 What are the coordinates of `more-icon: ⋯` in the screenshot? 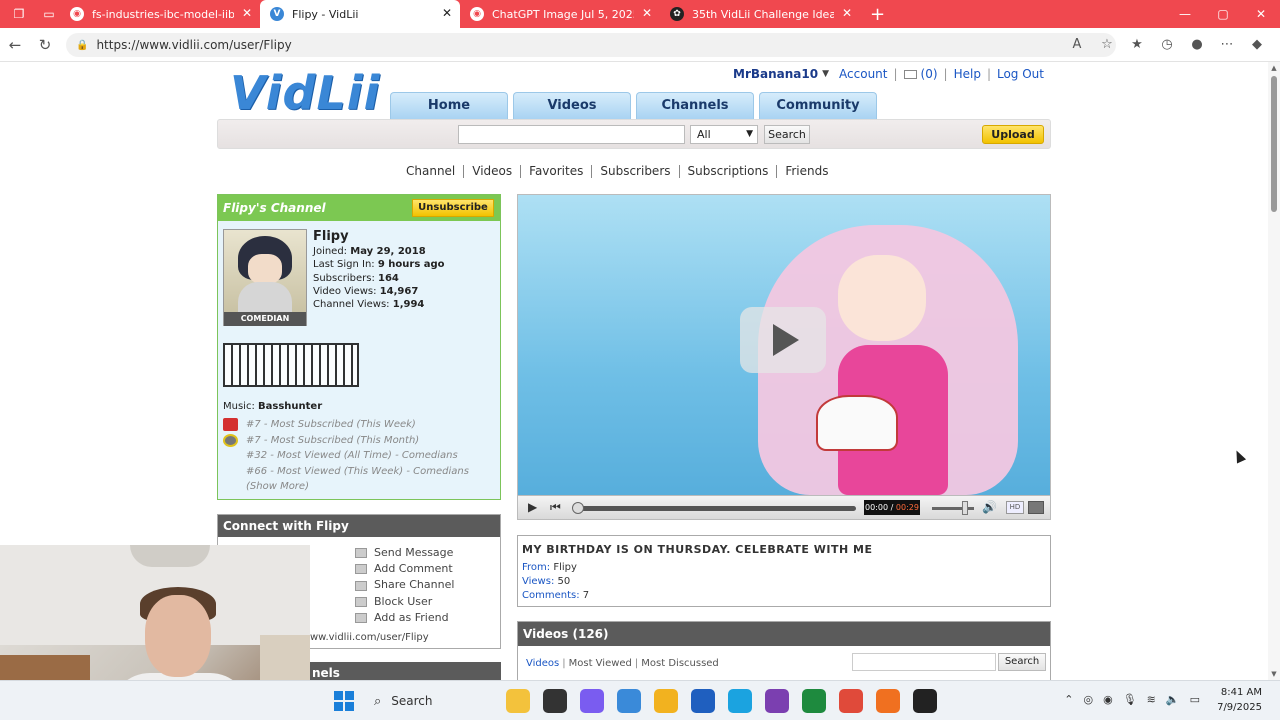 It's located at (1227, 45).